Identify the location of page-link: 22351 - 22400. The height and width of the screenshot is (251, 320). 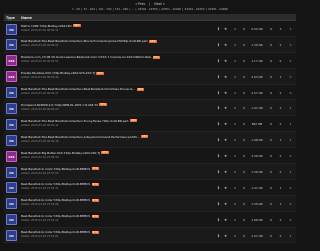
(171, 9).